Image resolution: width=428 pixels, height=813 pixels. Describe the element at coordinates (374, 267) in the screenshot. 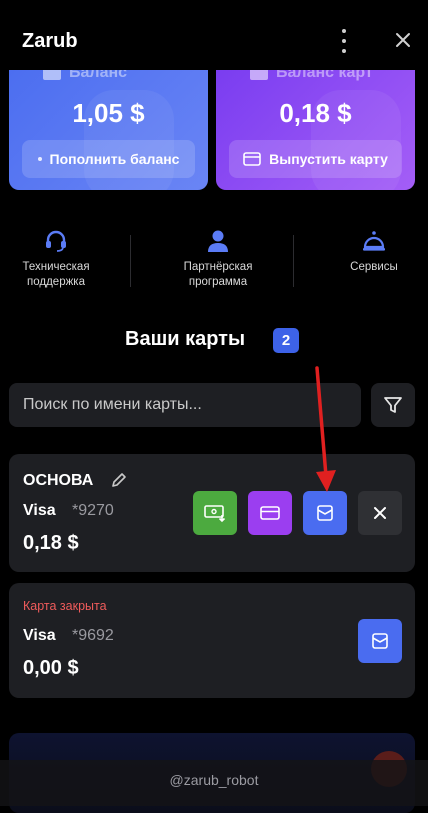

I see `services-label: Сервисы` at that location.